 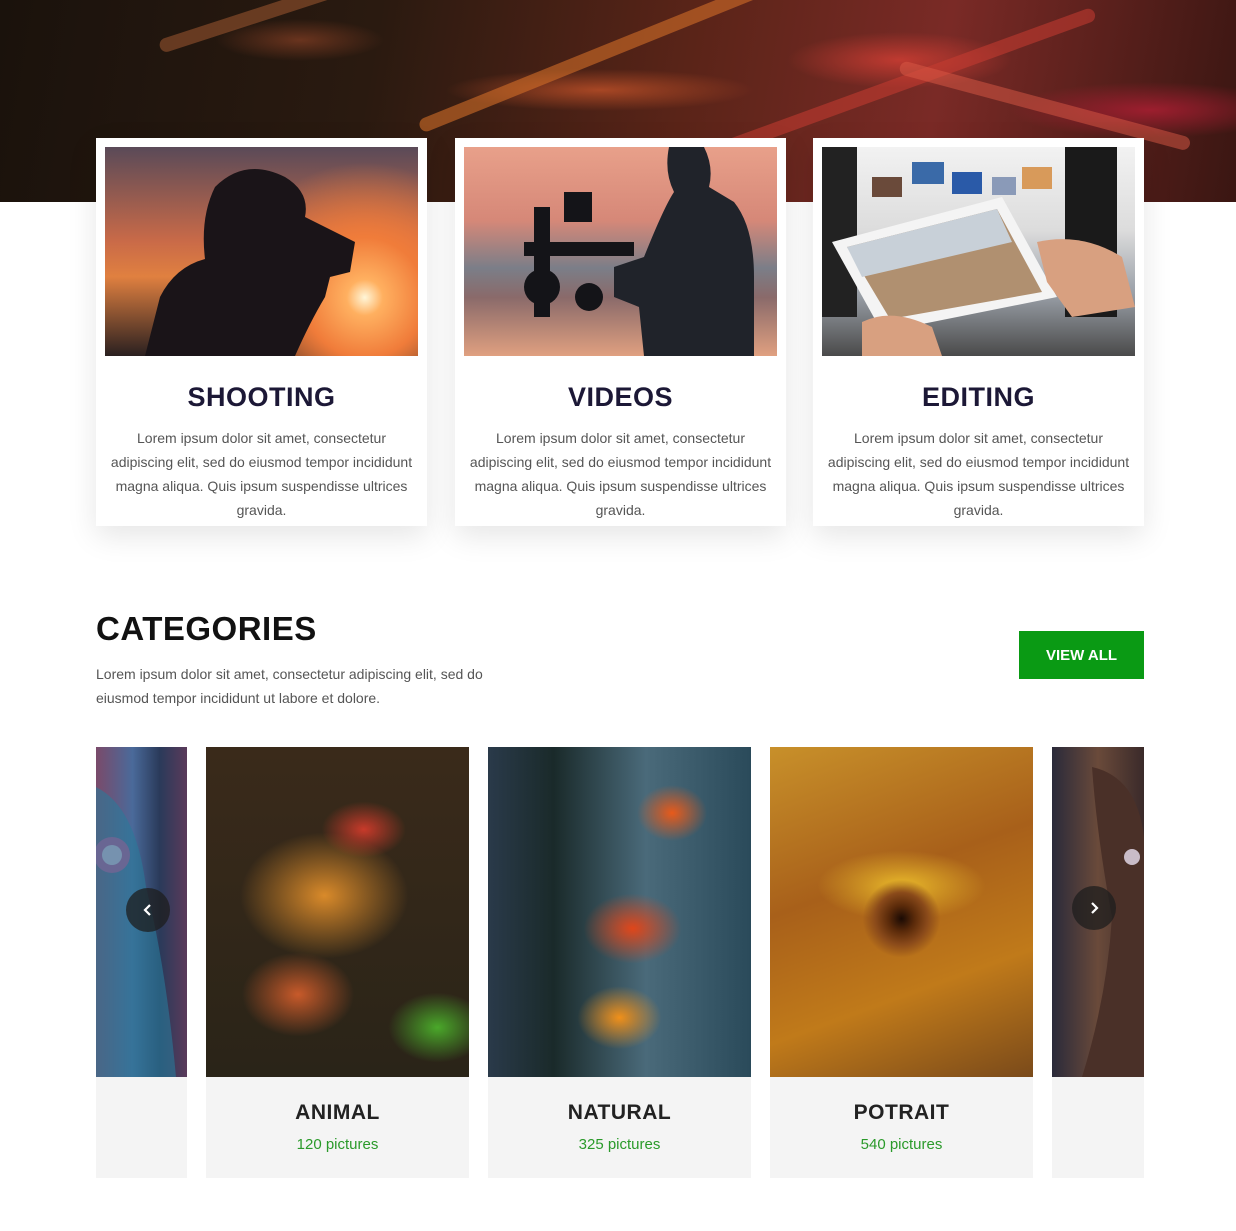 I want to click on category-slide-partial-right, so click(x=1098, y=962).